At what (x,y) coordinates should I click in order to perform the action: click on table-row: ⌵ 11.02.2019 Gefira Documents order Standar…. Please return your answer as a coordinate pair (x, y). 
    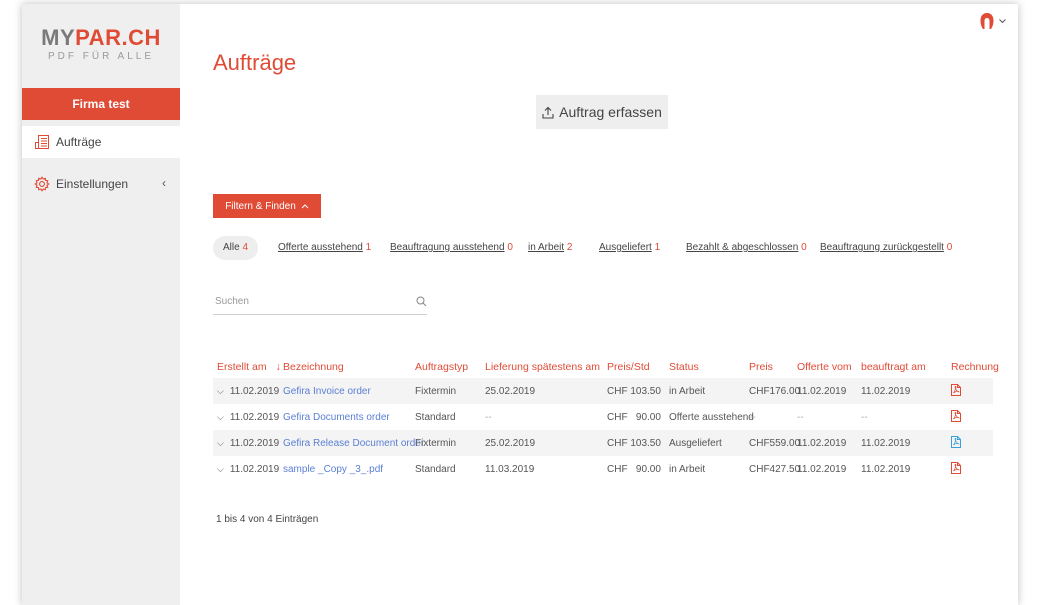
    Looking at the image, I should click on (603, 417).